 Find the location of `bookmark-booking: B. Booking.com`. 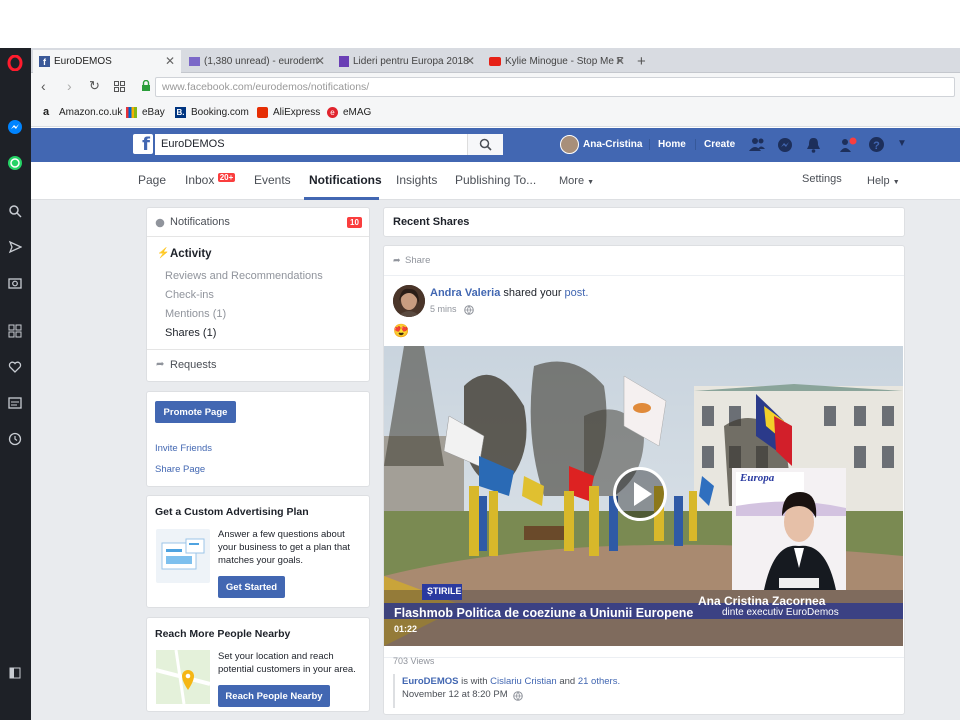

bookmark-booking: B. Booking.com is located at coordinates (212, 112).